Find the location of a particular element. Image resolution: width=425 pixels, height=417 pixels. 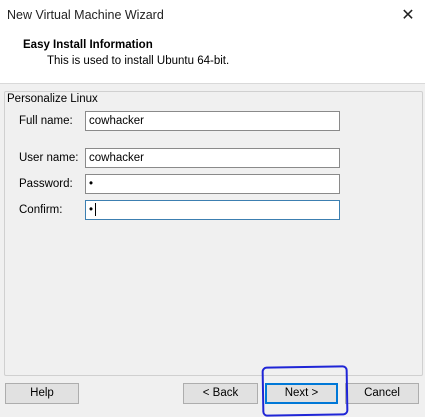

confirm-field is located at coordinates (212, 210).